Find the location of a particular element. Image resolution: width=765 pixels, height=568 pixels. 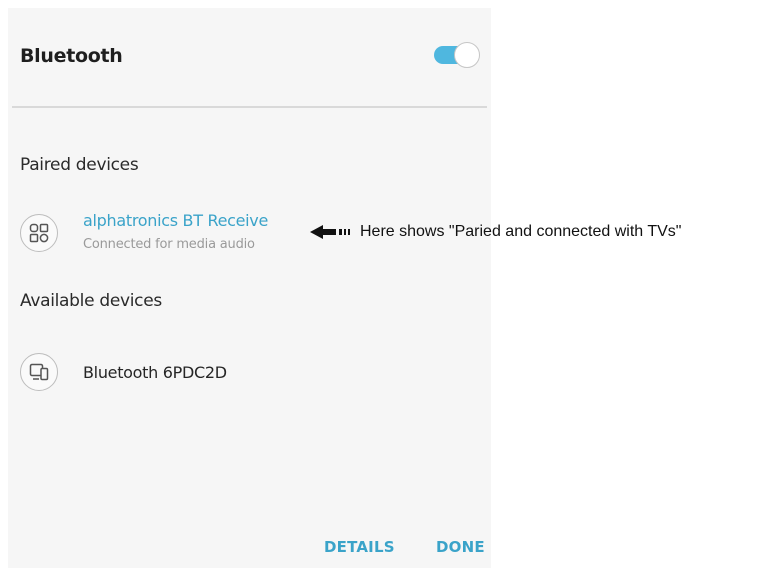

devices-icon is located at coordinates (39, 372).